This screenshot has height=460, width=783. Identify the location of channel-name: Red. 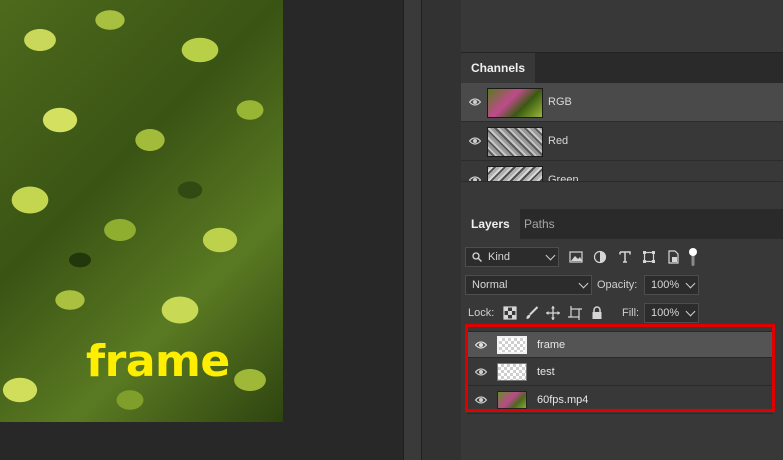
(558, 141).